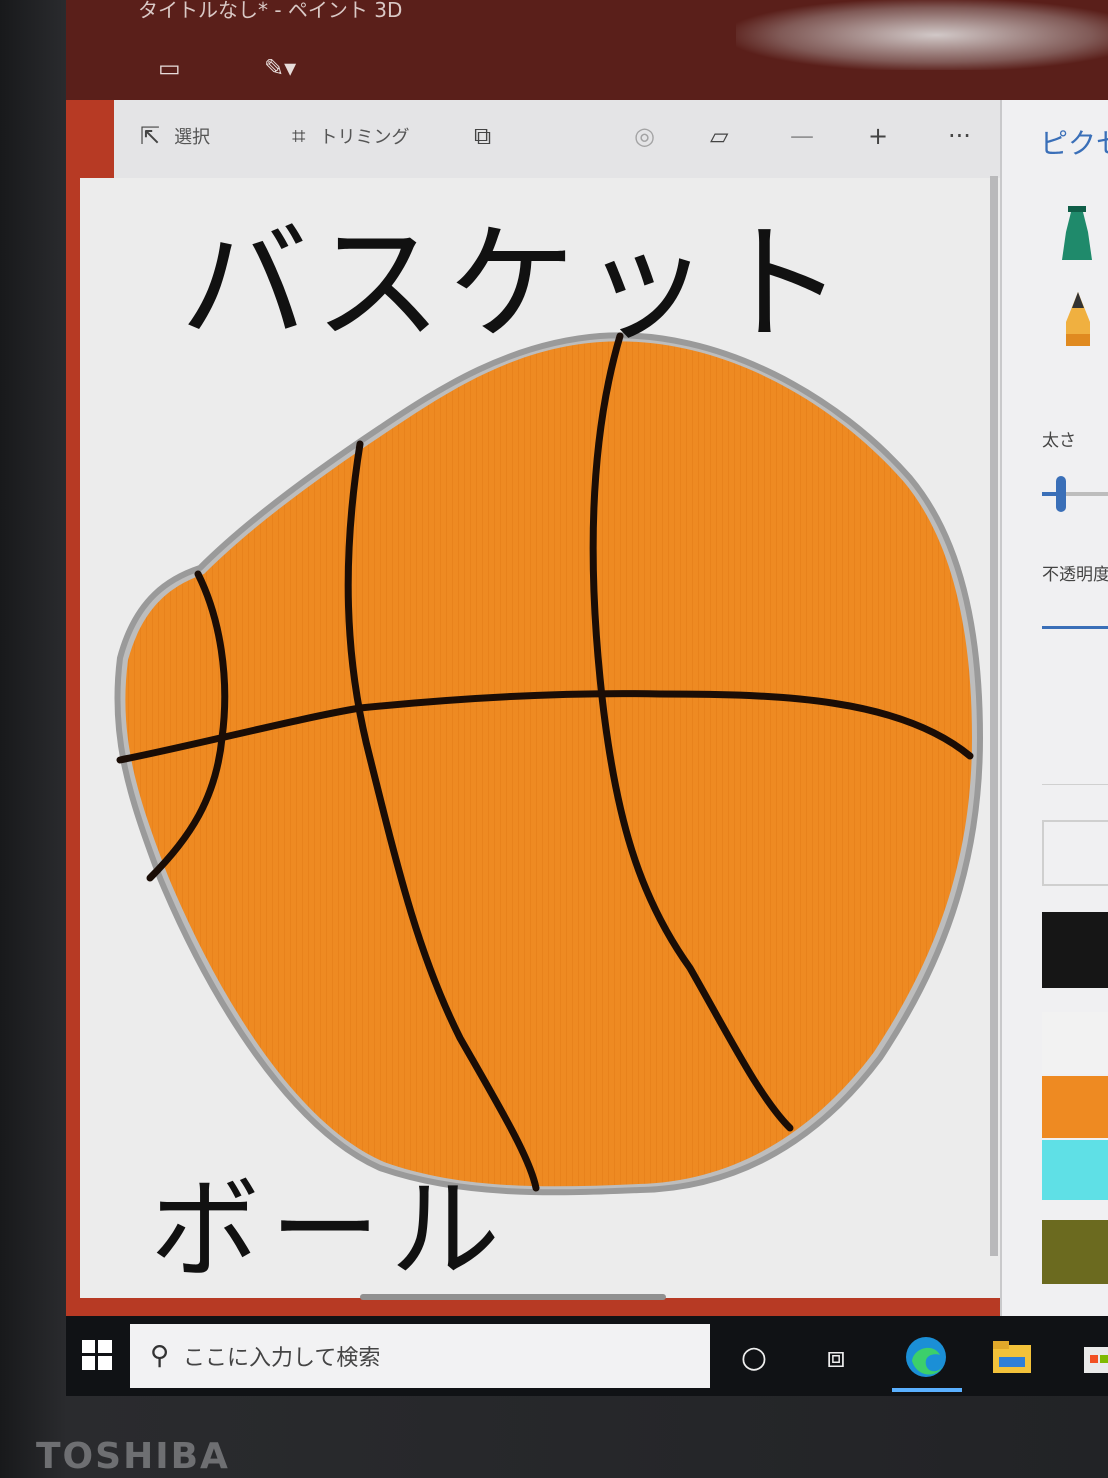 The height and width of the screenshot is (1478, 1108). I want to click on vertical-scrollbar, so click(994, 716).